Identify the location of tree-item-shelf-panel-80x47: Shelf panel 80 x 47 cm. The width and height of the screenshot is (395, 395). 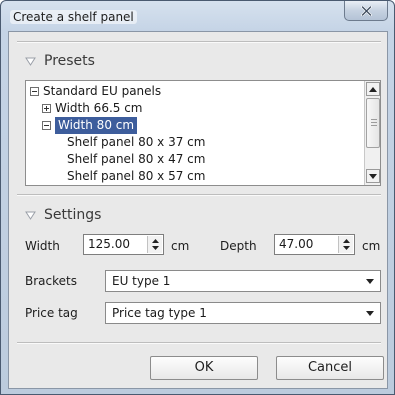
(136, 159).